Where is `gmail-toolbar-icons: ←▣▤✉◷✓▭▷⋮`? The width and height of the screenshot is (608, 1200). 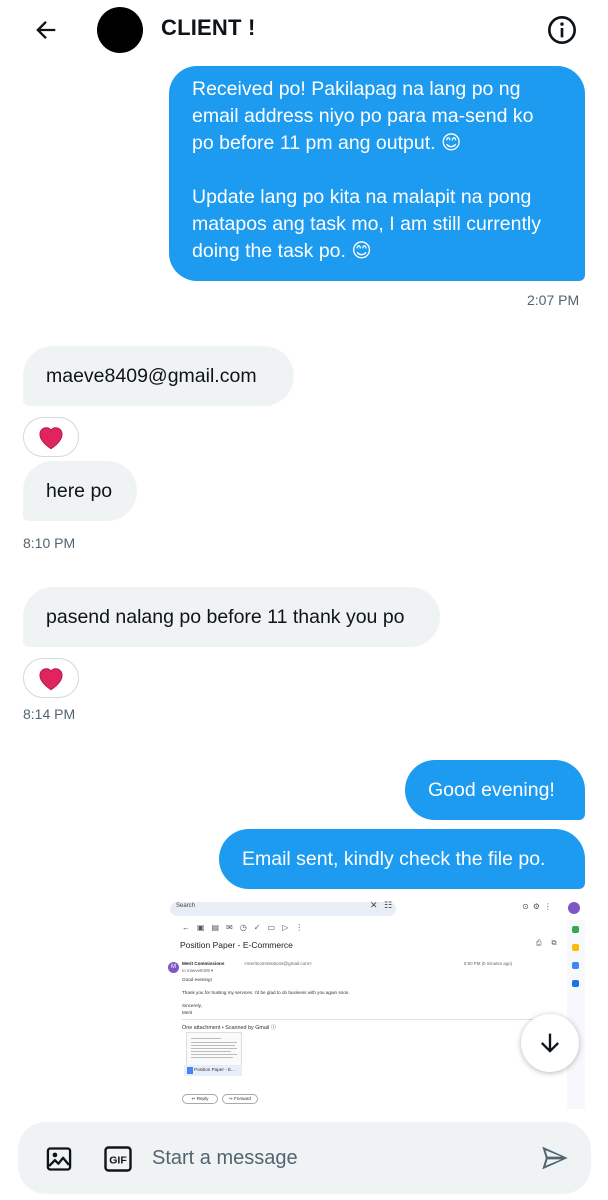 gmail-toolbar-icons: ←▣▤✉◷✓▭▷⋮ is located at coordinates (246, 927).